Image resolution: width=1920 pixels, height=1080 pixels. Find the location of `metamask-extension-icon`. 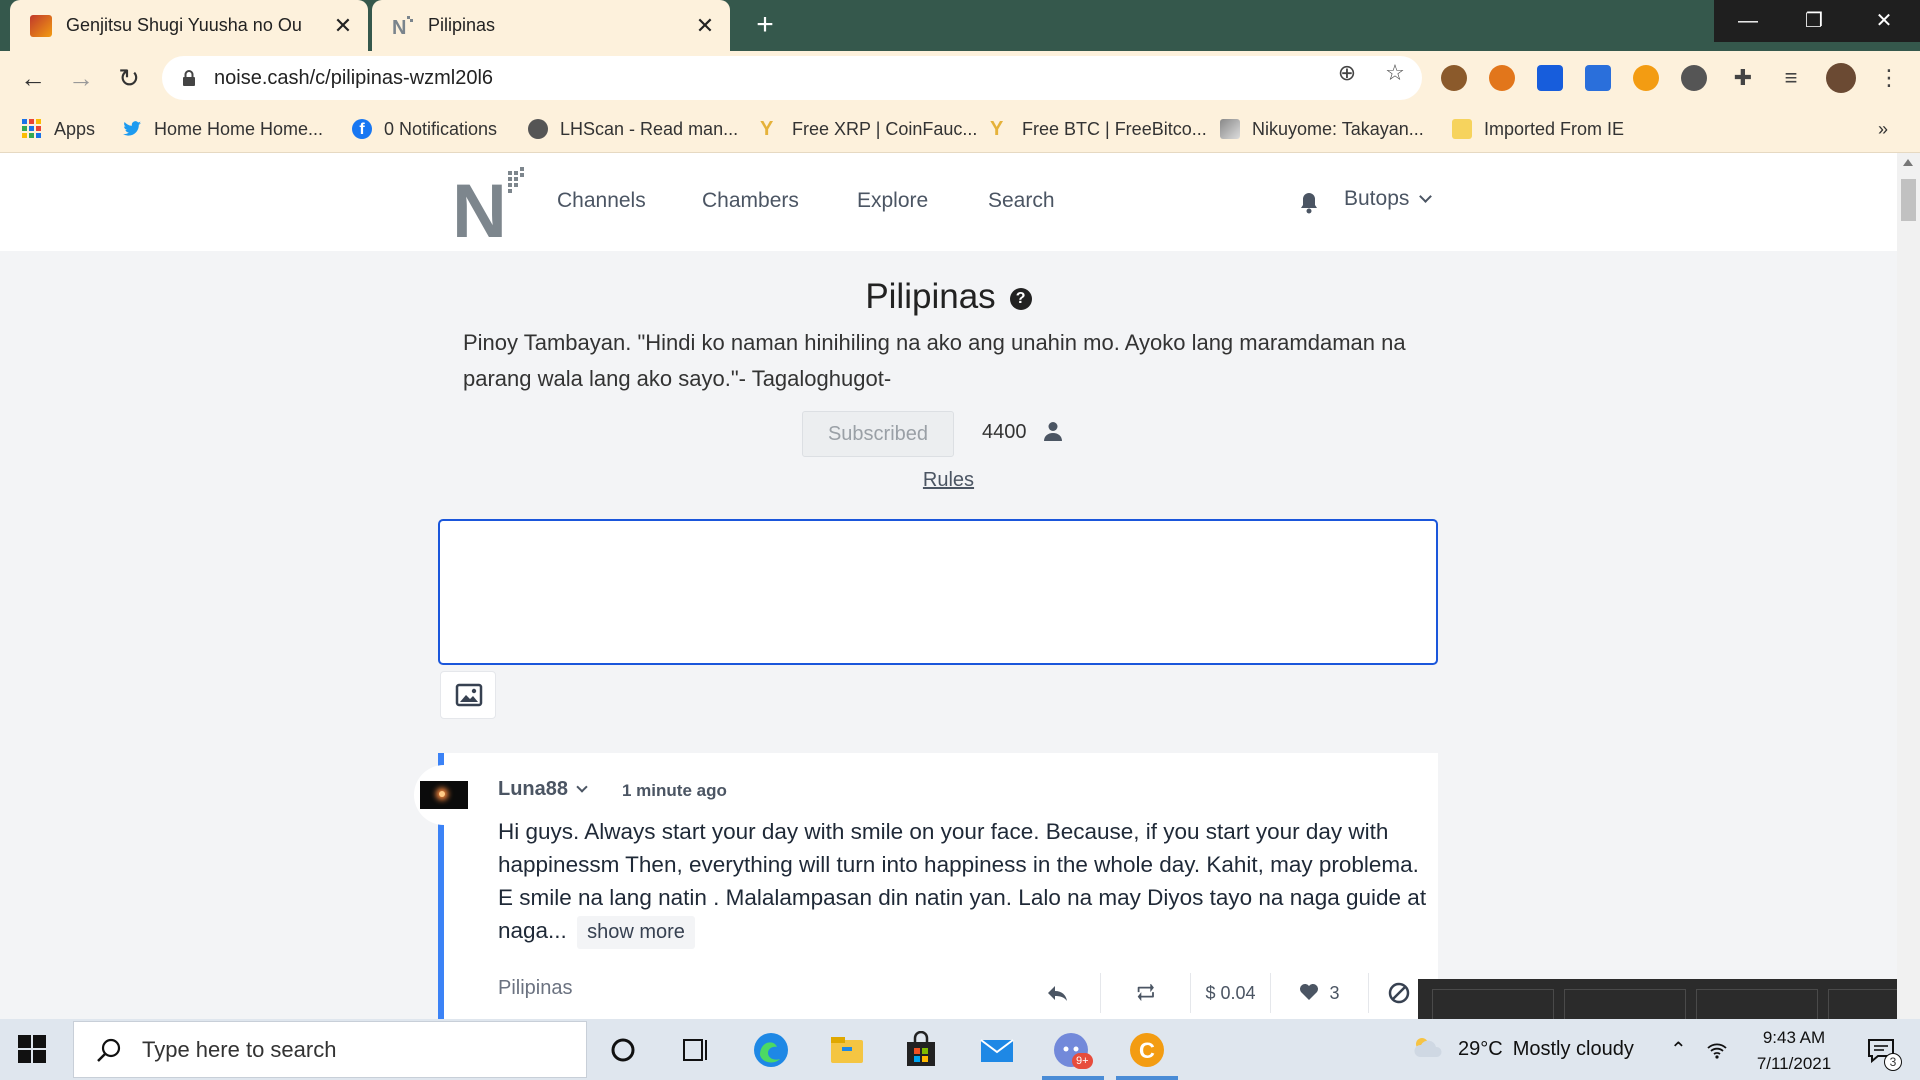

metamask-extension-icon is located at coordinates (1502, 78).